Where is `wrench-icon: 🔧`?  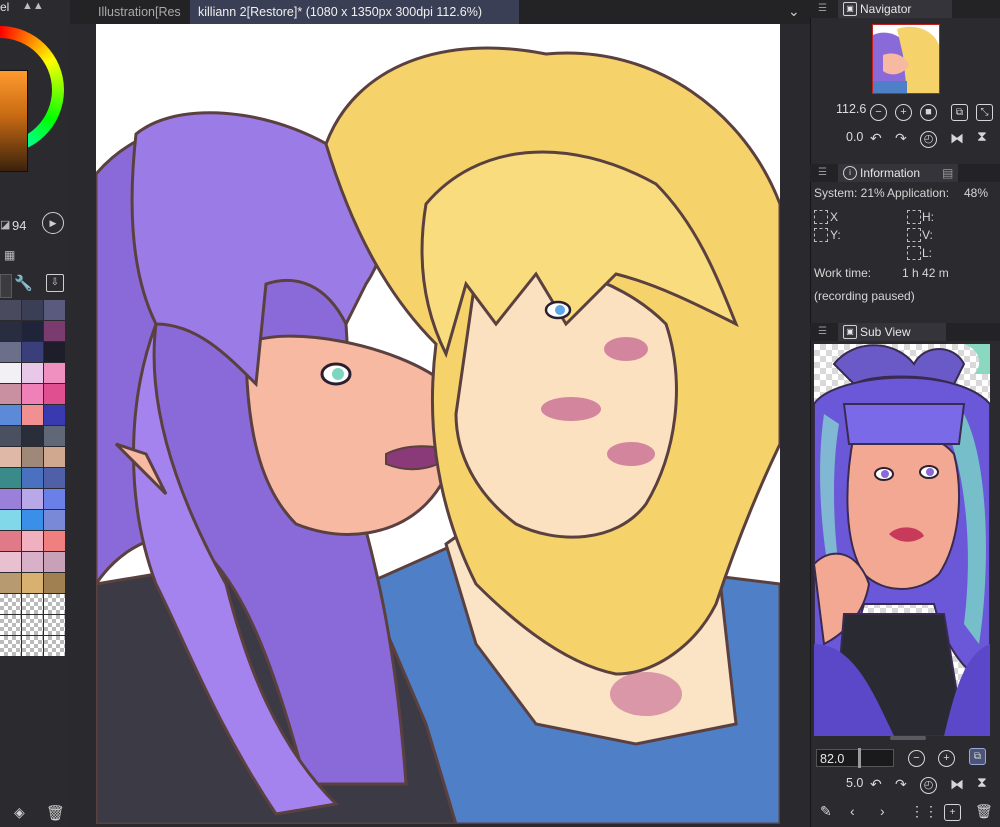
wrench-icon: 🔧 is located at coordinates (23, 283).